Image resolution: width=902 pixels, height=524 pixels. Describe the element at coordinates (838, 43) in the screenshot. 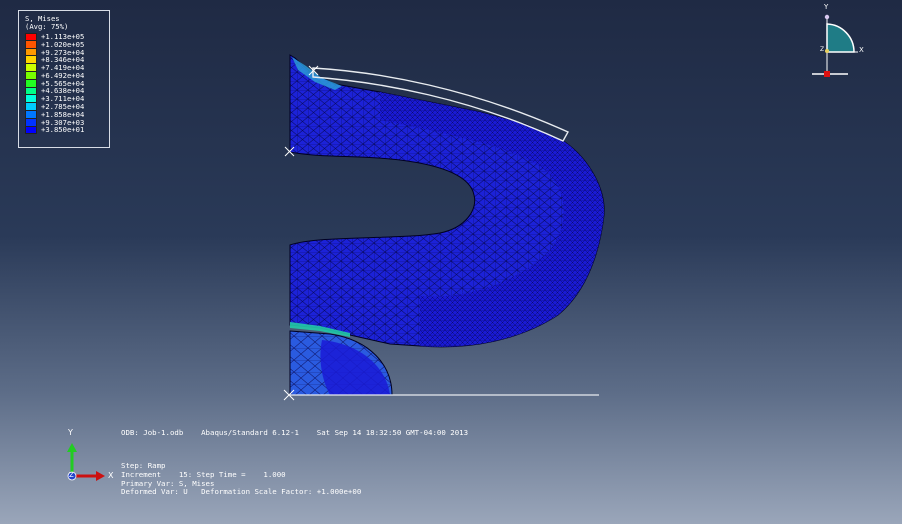

I see `view-orientation-indicator: Y X Z` at that location.